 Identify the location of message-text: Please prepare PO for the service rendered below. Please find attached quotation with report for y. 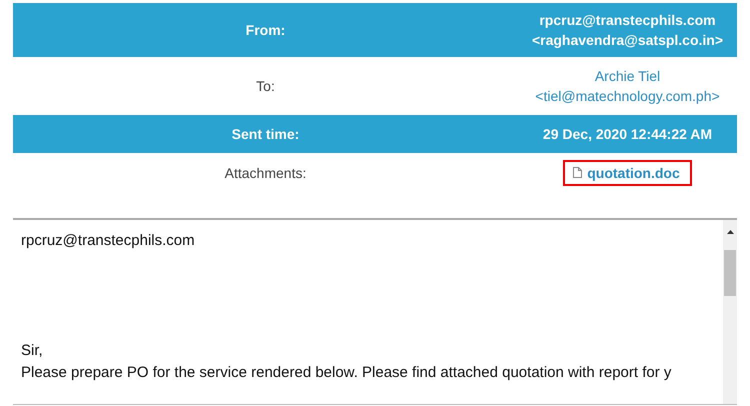
(346, 372).